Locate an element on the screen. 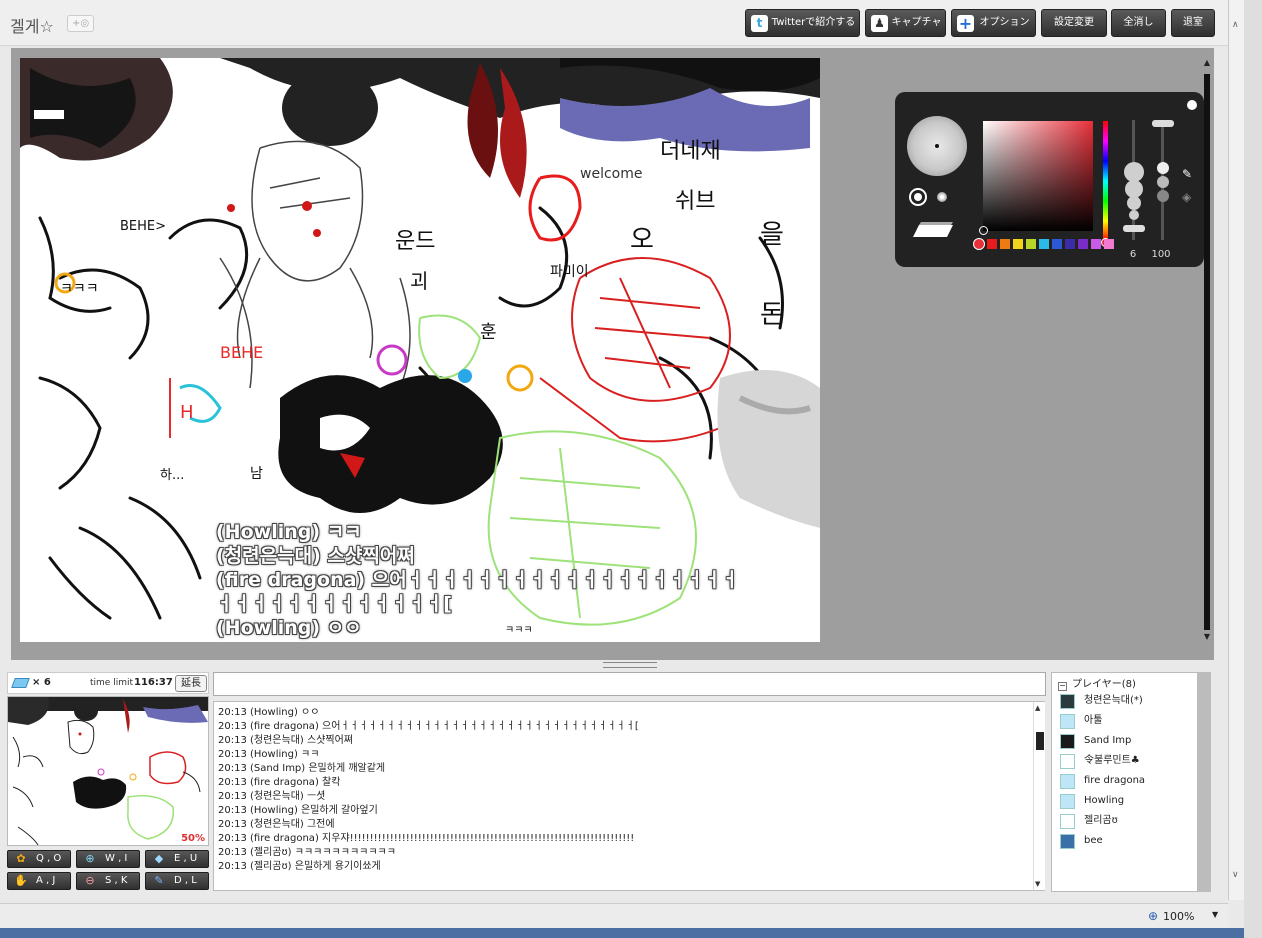 This screenshot has width=1262, height=938. scroll-down-icon: ∨ is located at coordinates (1235, 875).